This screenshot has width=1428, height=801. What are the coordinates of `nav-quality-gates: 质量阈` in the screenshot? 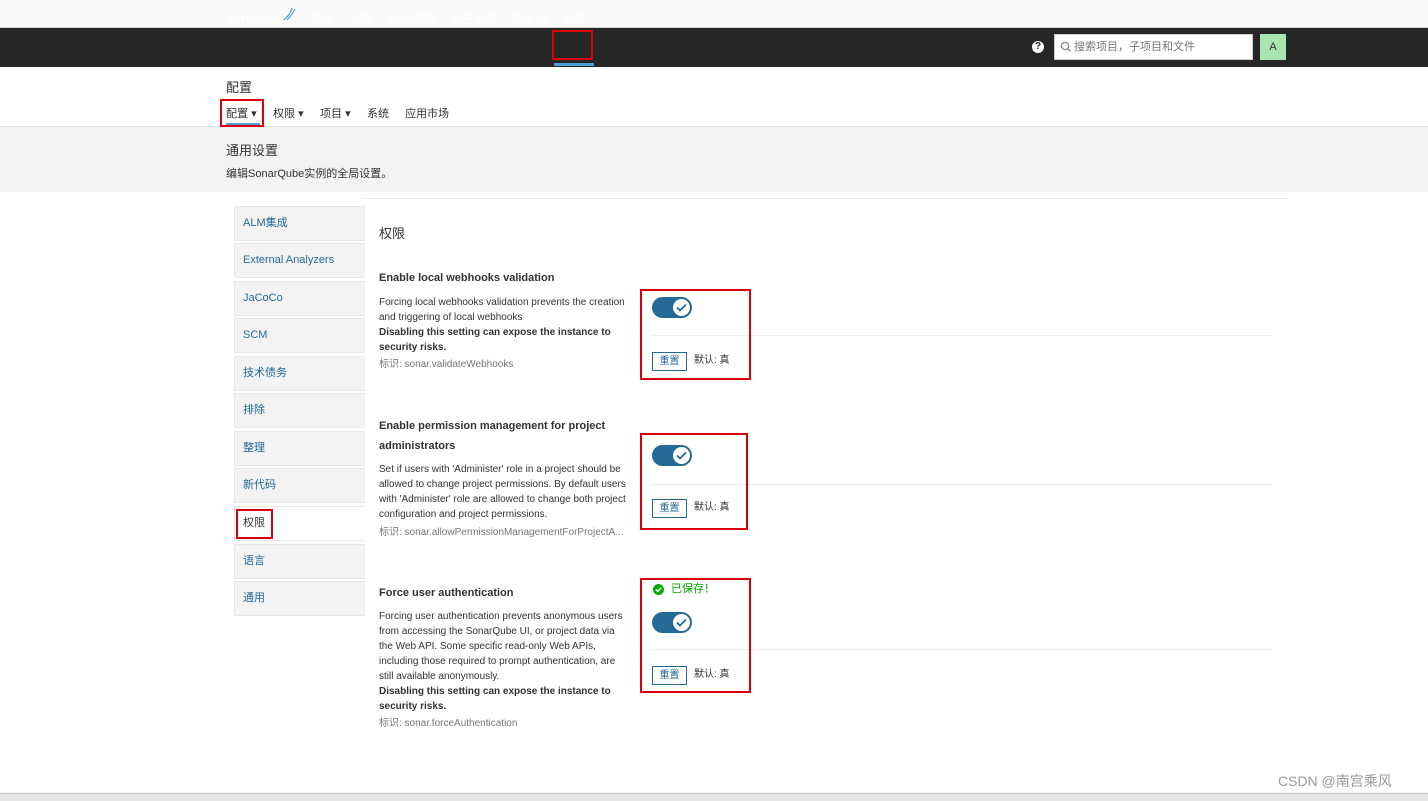 It's located at (529, 19).